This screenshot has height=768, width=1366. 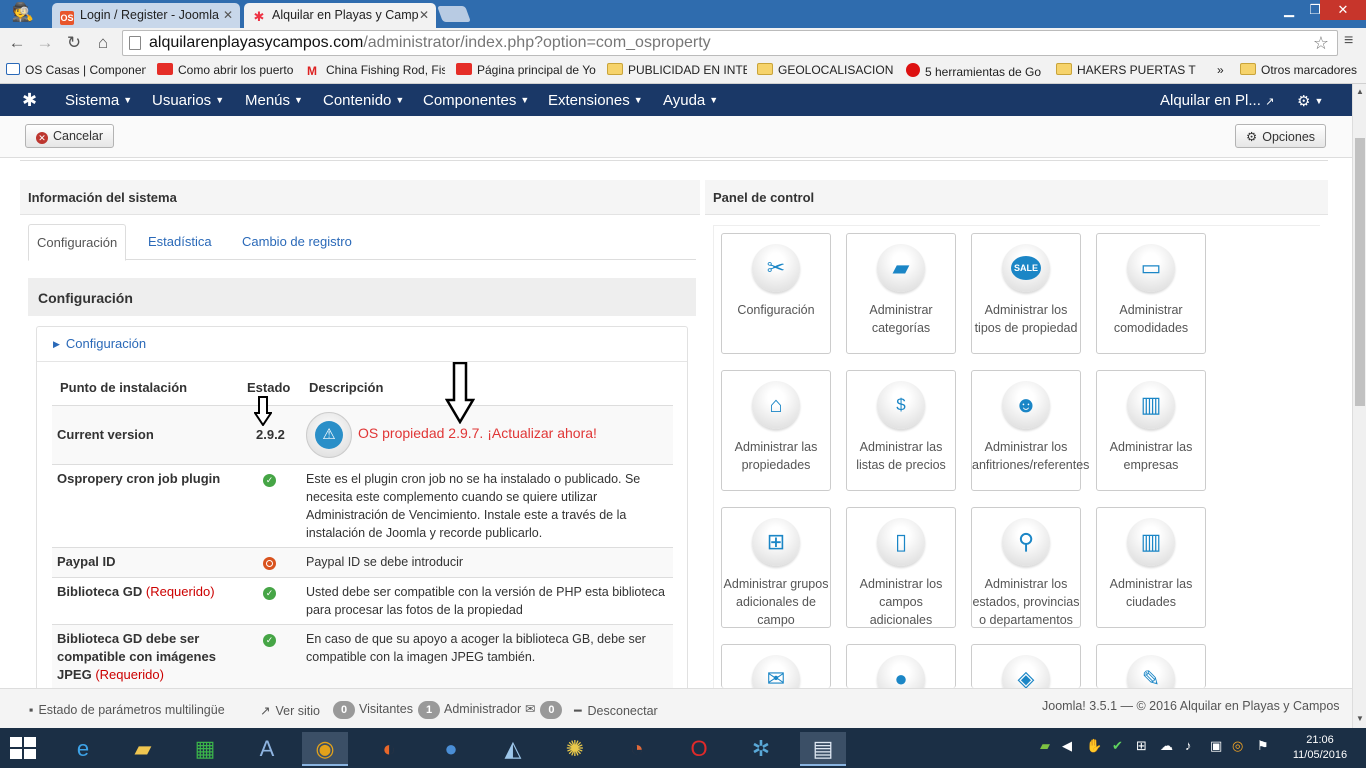 What do you see at coordinates (901, 293) in the screenshot?
I see `cp-categorias: ▰ Administrar categorías` at bounding box center [901, 293].